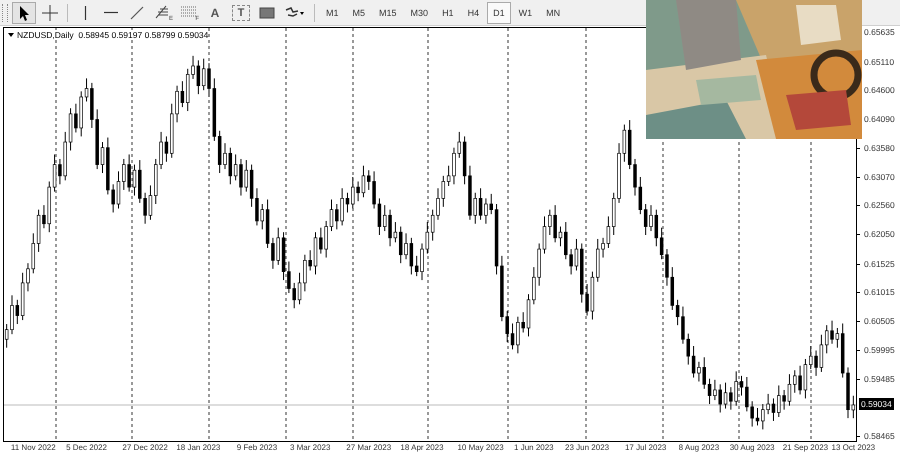 Image resolution: width=900 pixels, height=457 pixels. What do you see at coordinates (499, 13) in the screenshot?
I see `timeframe-tab: D1` at bounding box center [499, 13].